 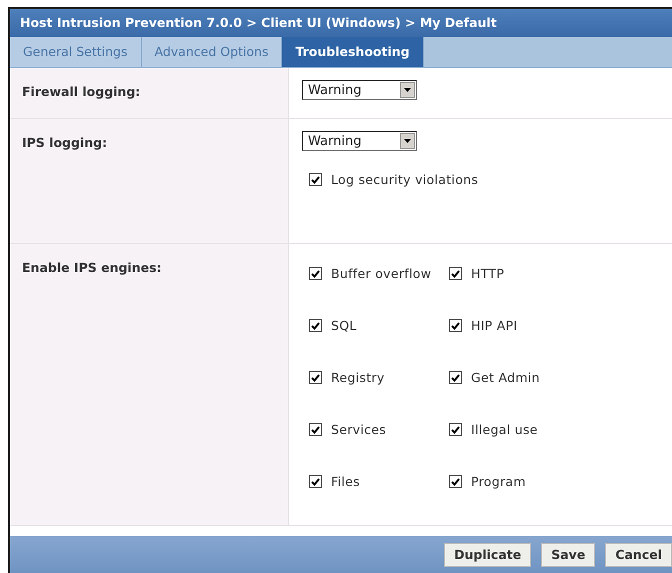 What do you see at coordinates (494, 325) in the screenshot?
I see `checkbox-label: HIP API` at bounding box center [494, 325].